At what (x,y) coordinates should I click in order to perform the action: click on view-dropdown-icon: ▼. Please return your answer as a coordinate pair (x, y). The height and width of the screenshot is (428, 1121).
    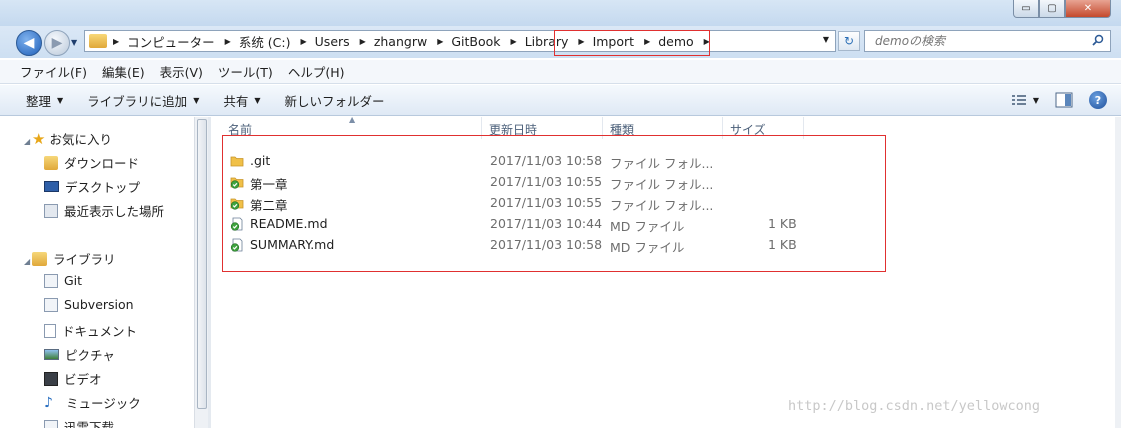
    Looking at the image, I should click on (1036, 100).